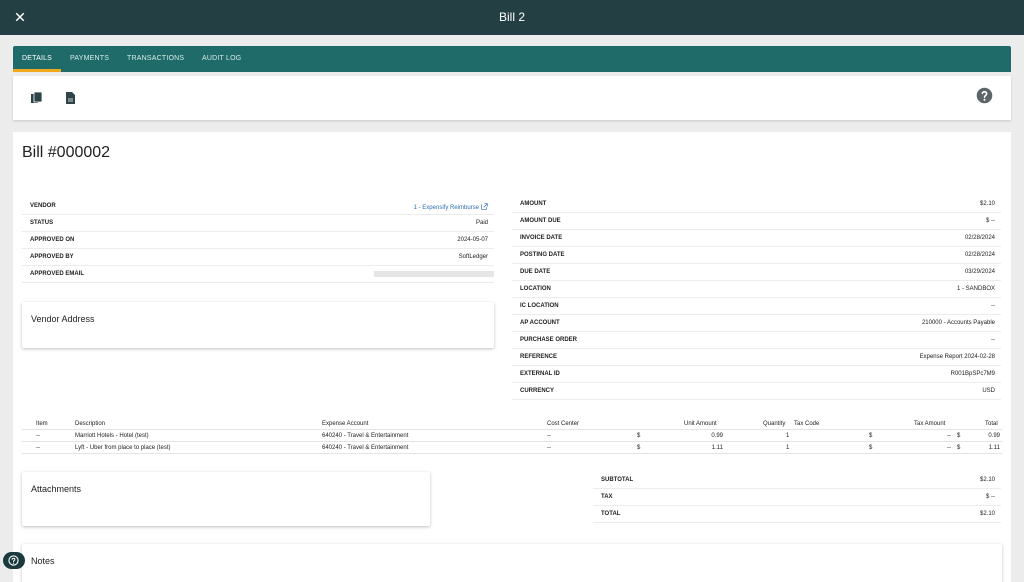 The width and height of the screenshot is (1024, 582). What do you see at coordinates (756, 323) in the screenshot?
I see `field-ap-account: AP ACCOUNT 210000 - Accounts Payable` at bounding box center [756, 323].